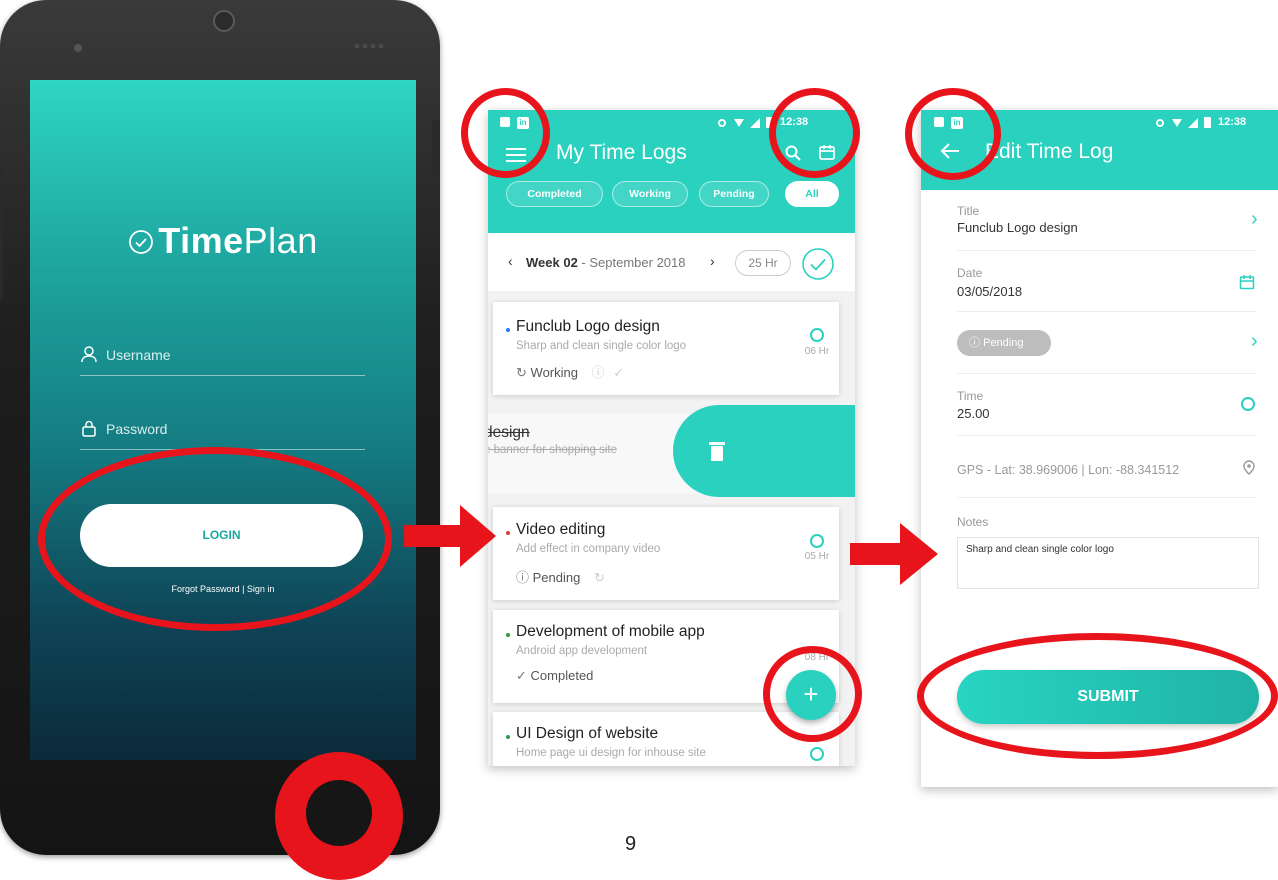 This screenshot has width=1278, height=880. I want to click on home-button, so click(339, 813).